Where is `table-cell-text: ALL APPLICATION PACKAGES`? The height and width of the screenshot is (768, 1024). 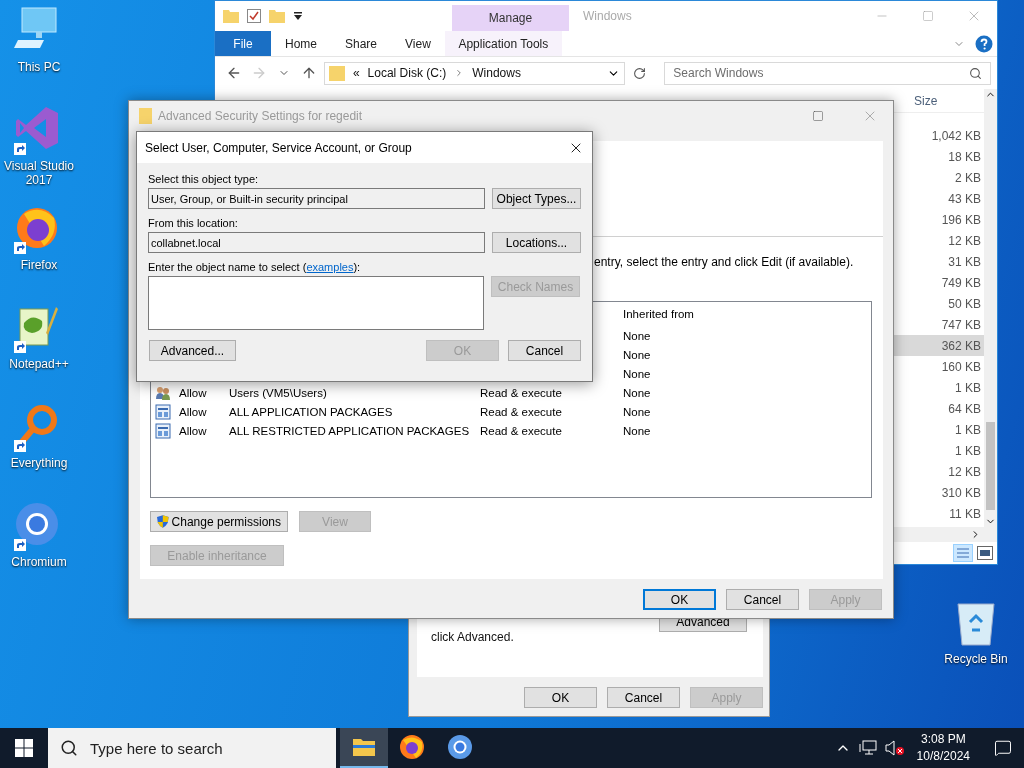 table-cell-text: ALL APPLICATION PACKAGES is located at coordinates (311, 411).